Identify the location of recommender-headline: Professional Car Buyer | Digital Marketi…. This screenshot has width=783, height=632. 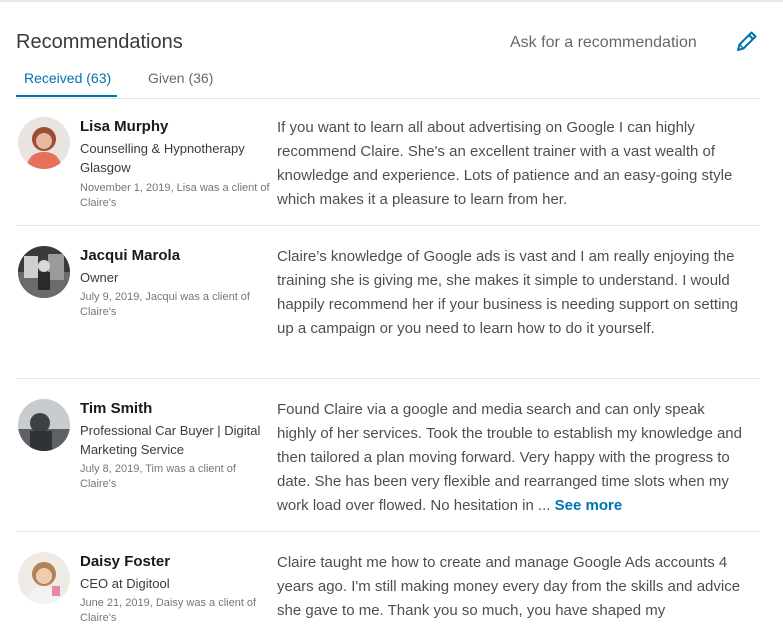
(170, 440).